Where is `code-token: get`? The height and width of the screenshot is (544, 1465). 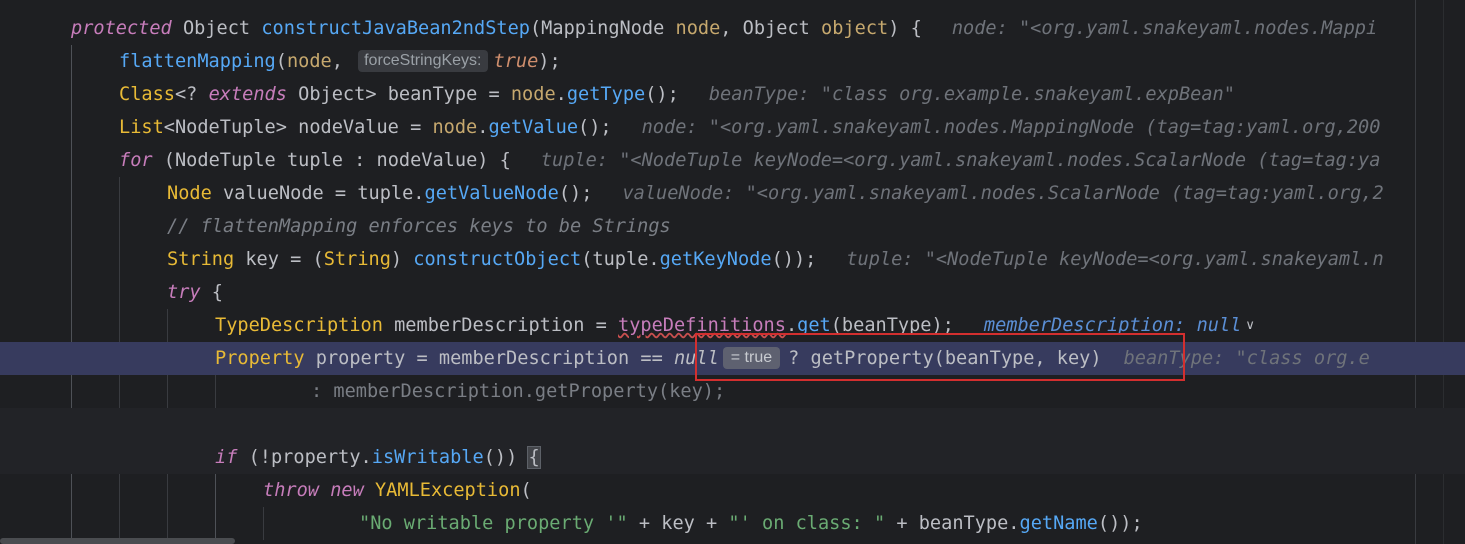 code-token: get is located at coordinates (814, 325).